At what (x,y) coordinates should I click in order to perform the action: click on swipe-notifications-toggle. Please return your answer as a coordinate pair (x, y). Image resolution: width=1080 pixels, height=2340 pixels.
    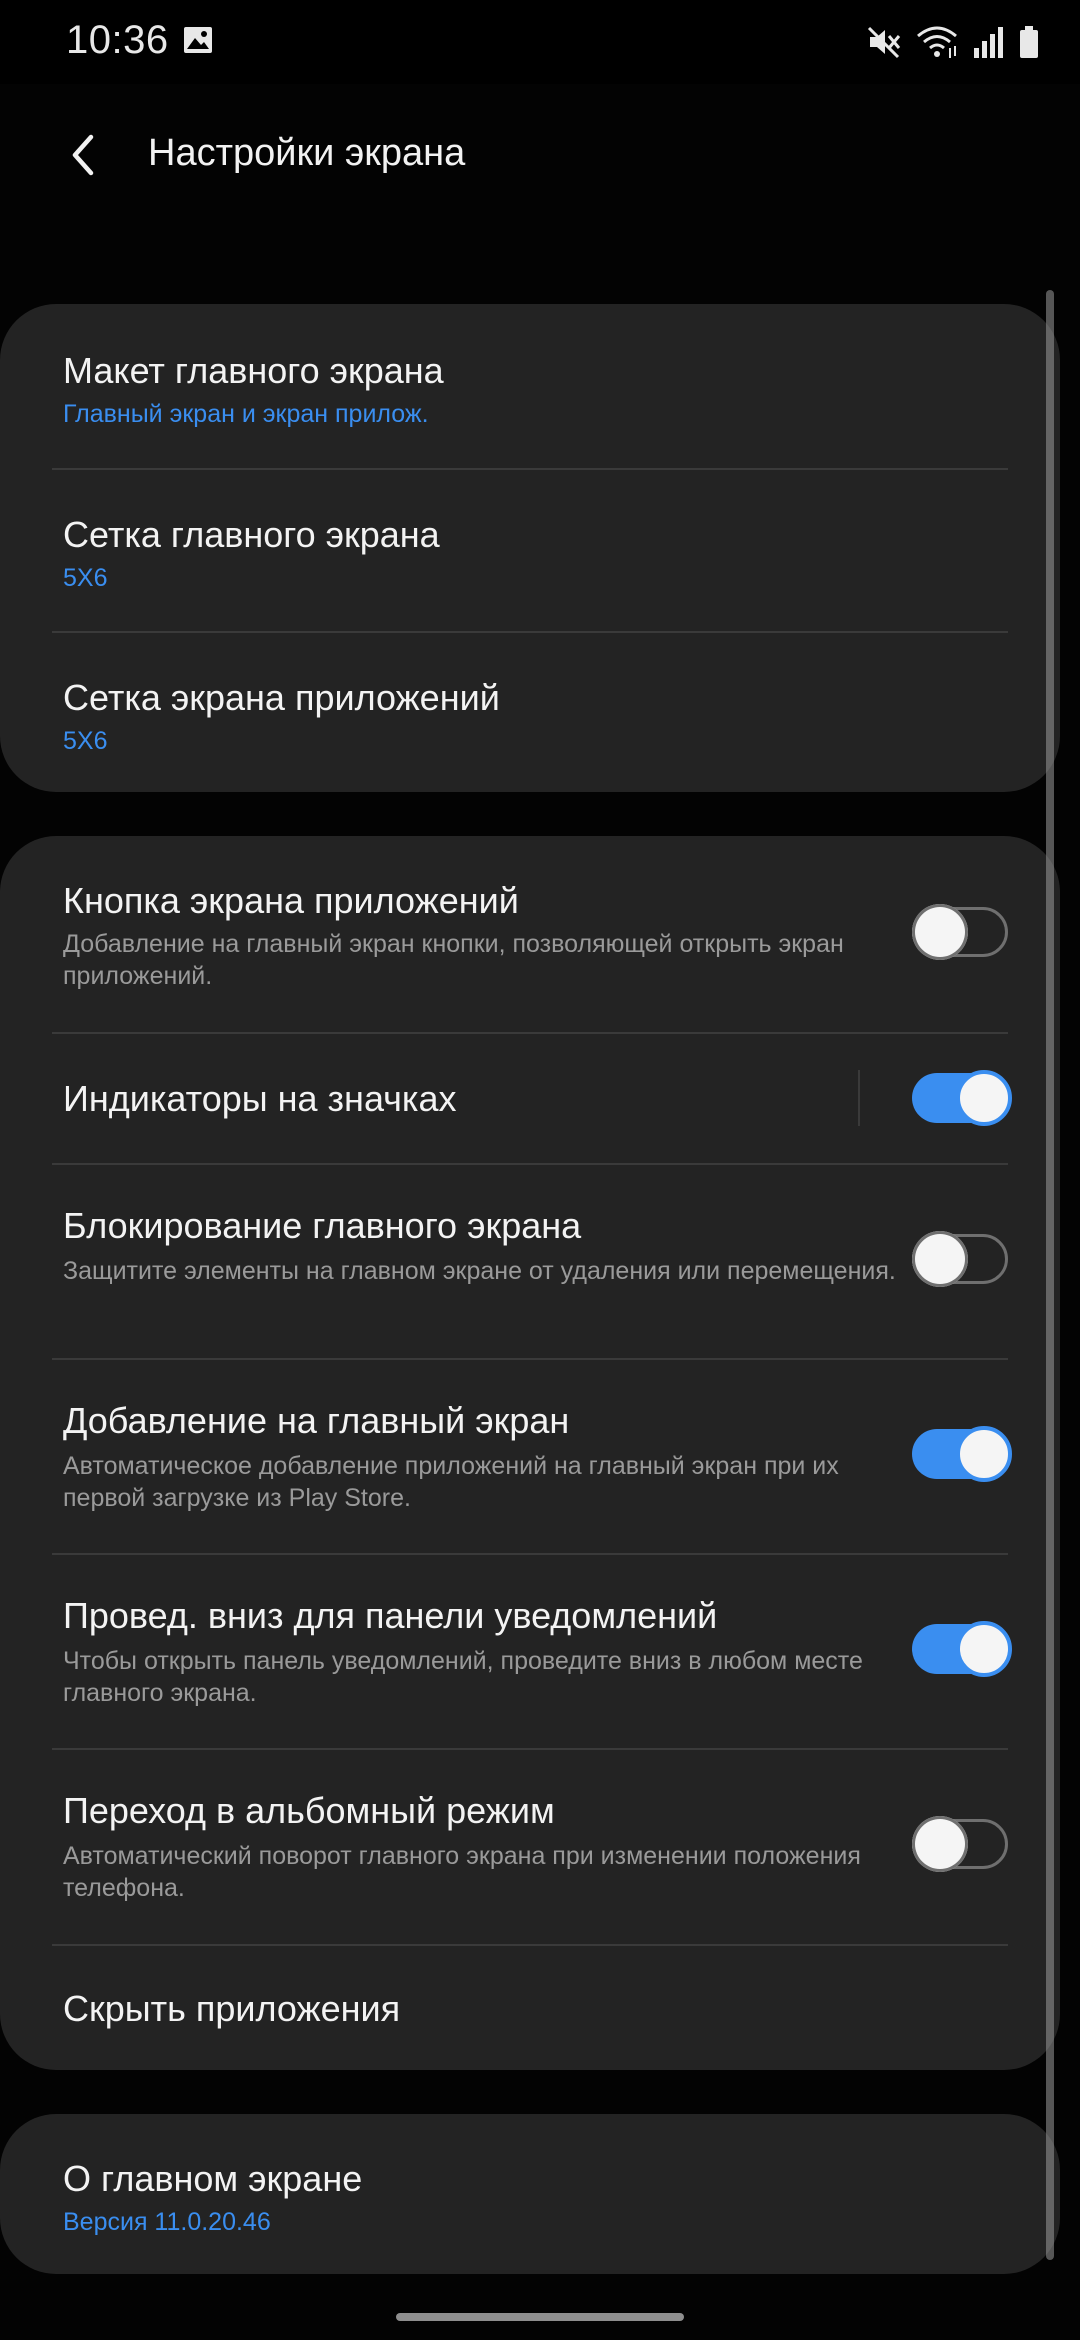
    Looking at the image, I should click on (962, 1649).